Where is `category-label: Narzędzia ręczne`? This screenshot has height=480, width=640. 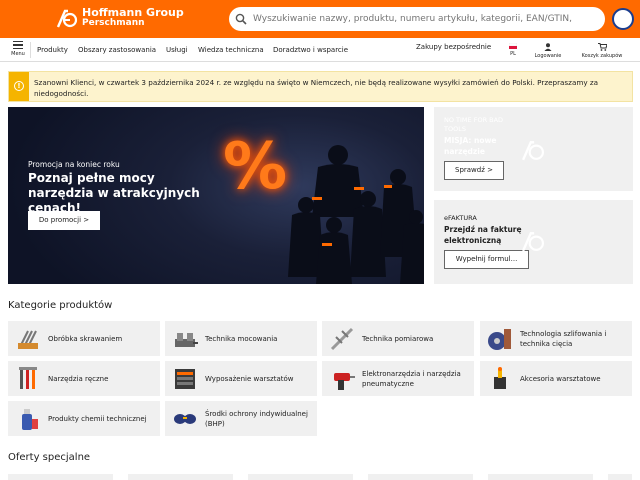
category-label: Narzędzia ręczne is located at coordinates (78, 378).